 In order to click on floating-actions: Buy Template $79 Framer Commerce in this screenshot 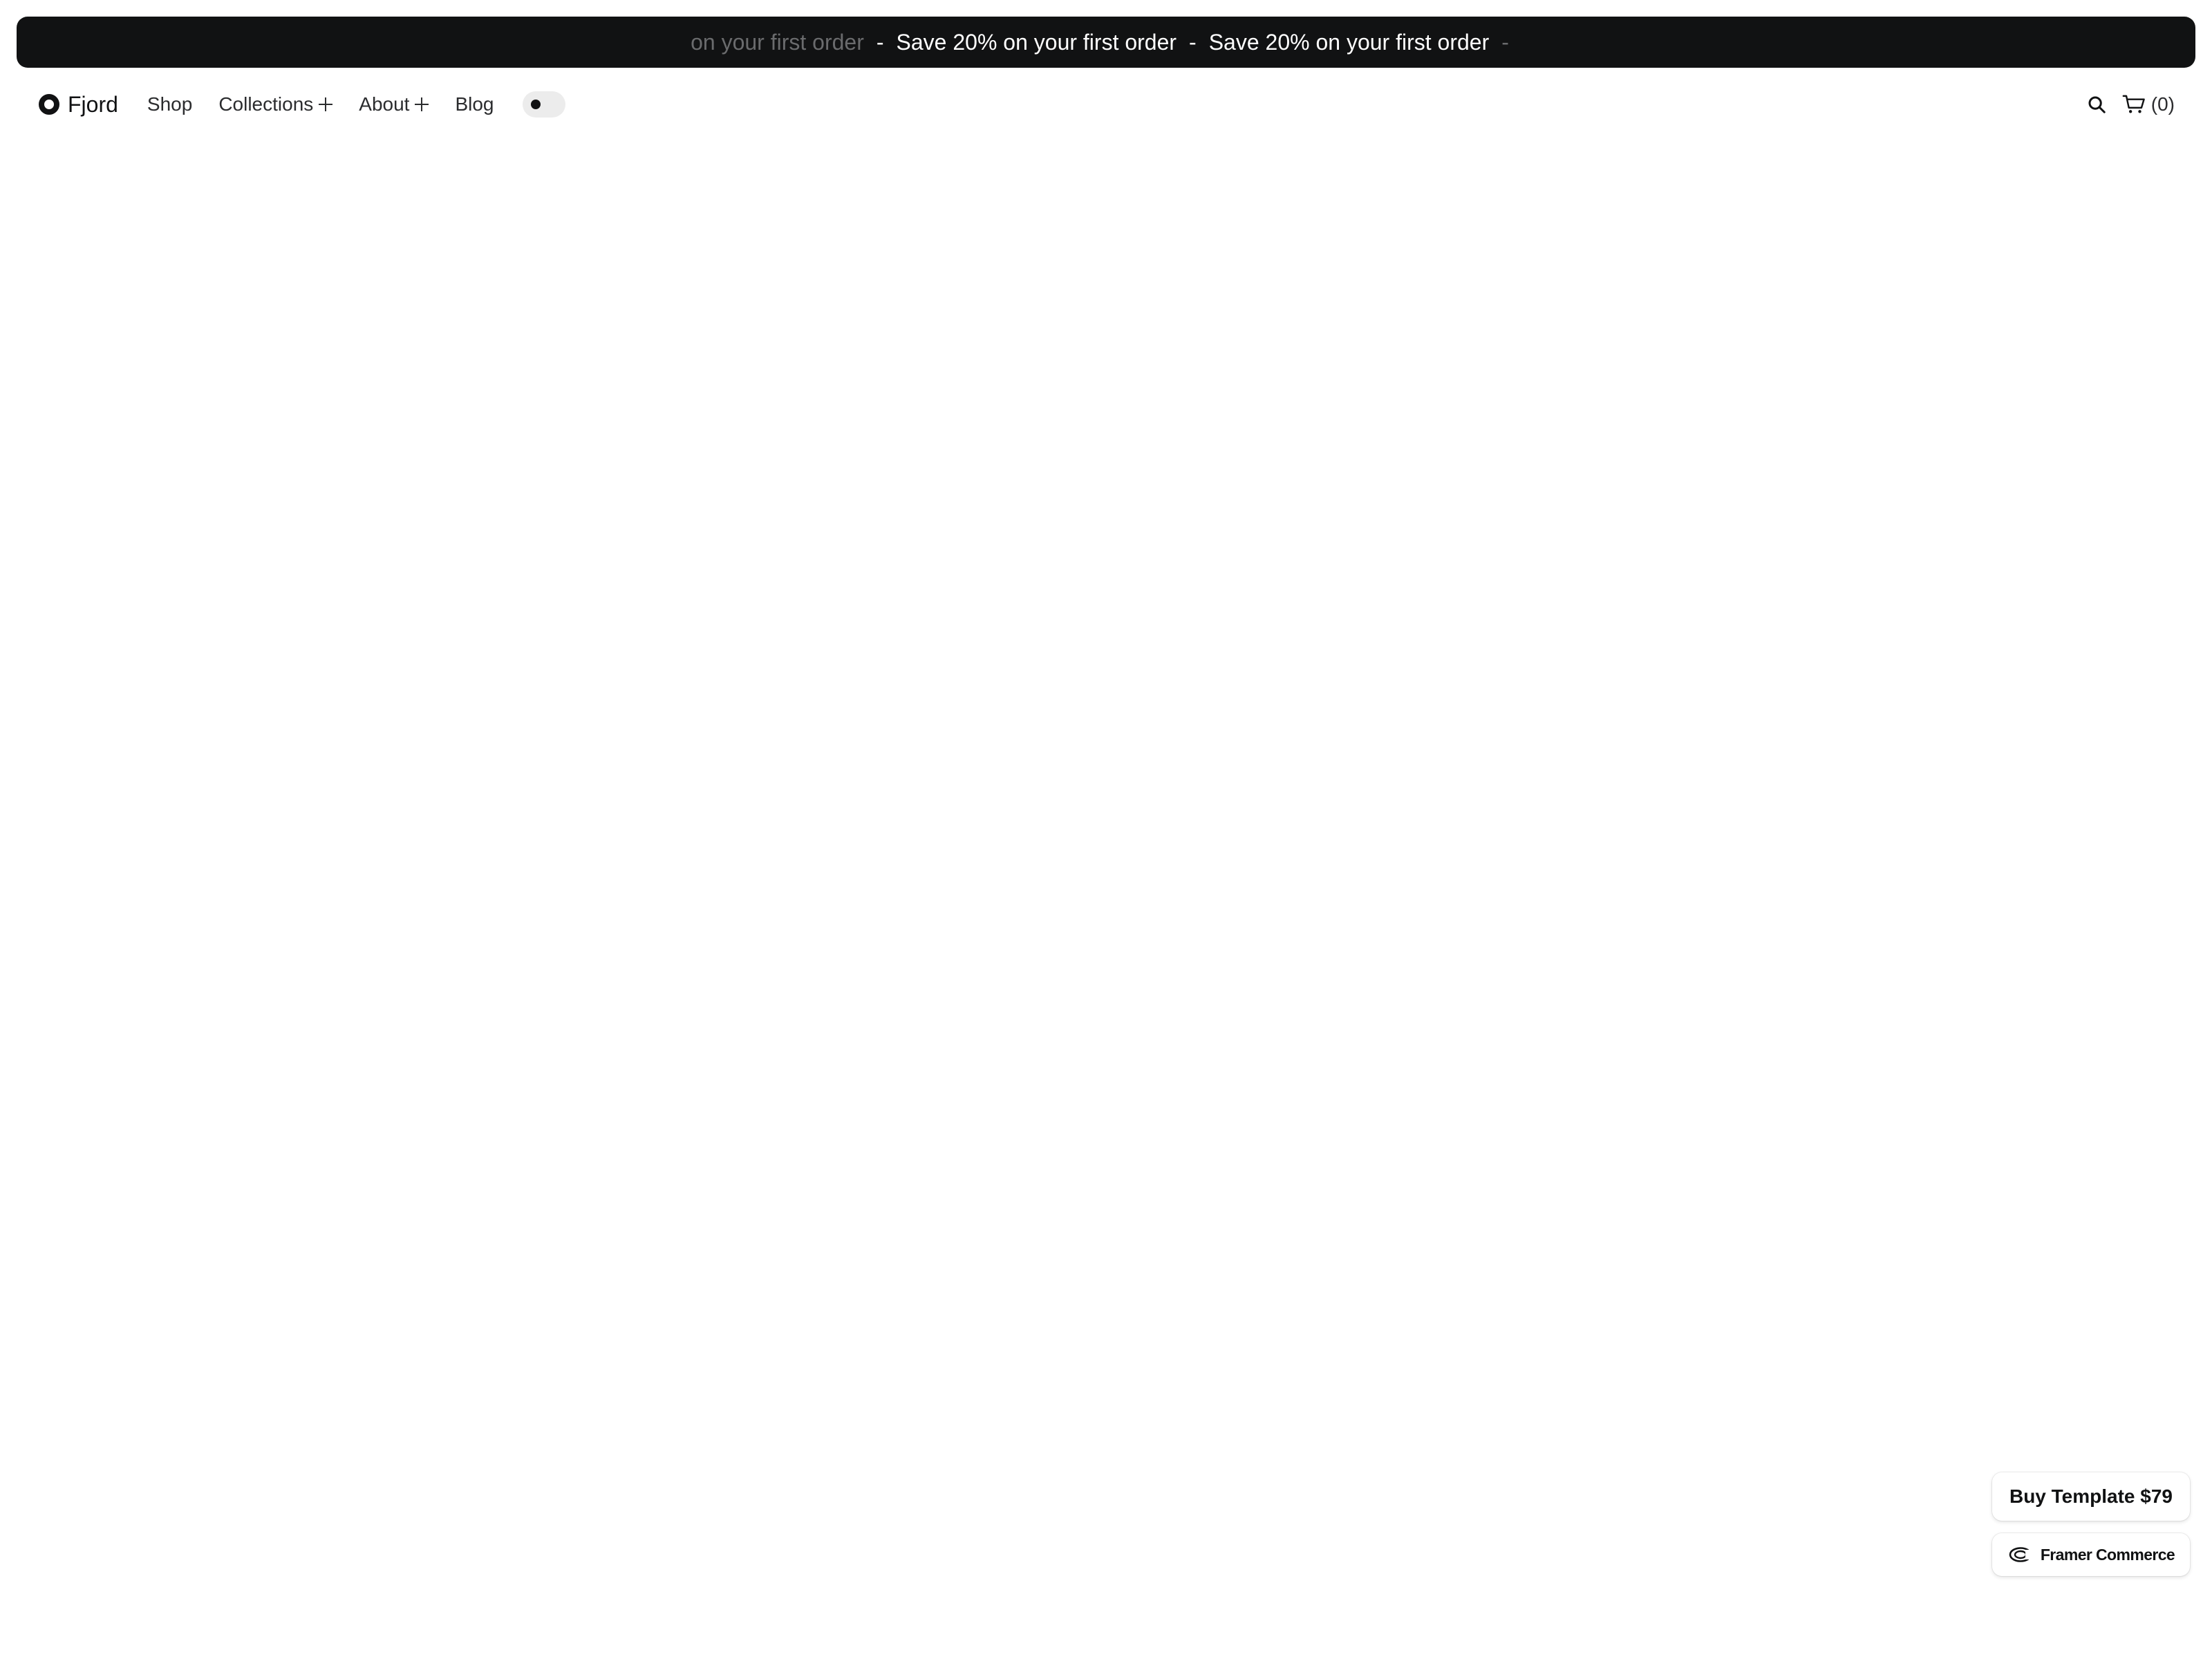, I will do `click(2091, 1524)`.